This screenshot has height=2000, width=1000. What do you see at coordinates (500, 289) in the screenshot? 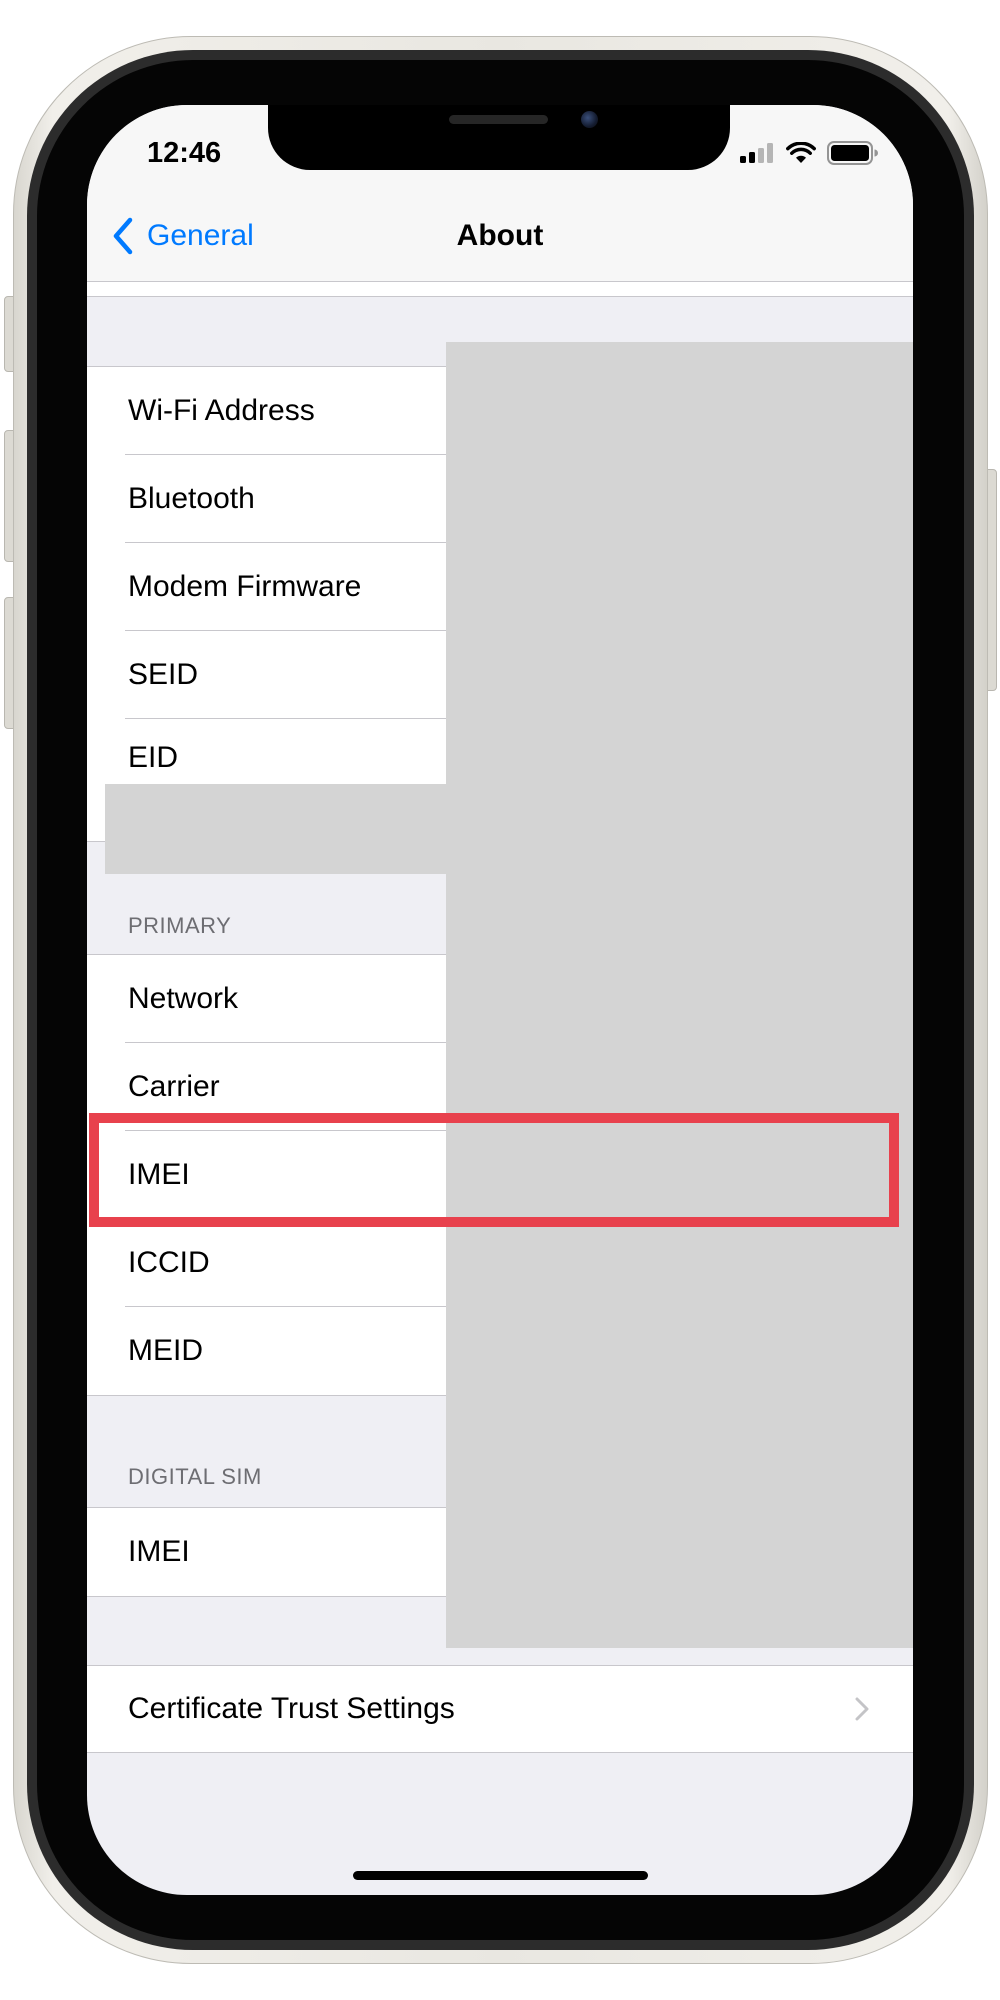
I see `scrolled-row-edge` at bounding box center [500, 289].